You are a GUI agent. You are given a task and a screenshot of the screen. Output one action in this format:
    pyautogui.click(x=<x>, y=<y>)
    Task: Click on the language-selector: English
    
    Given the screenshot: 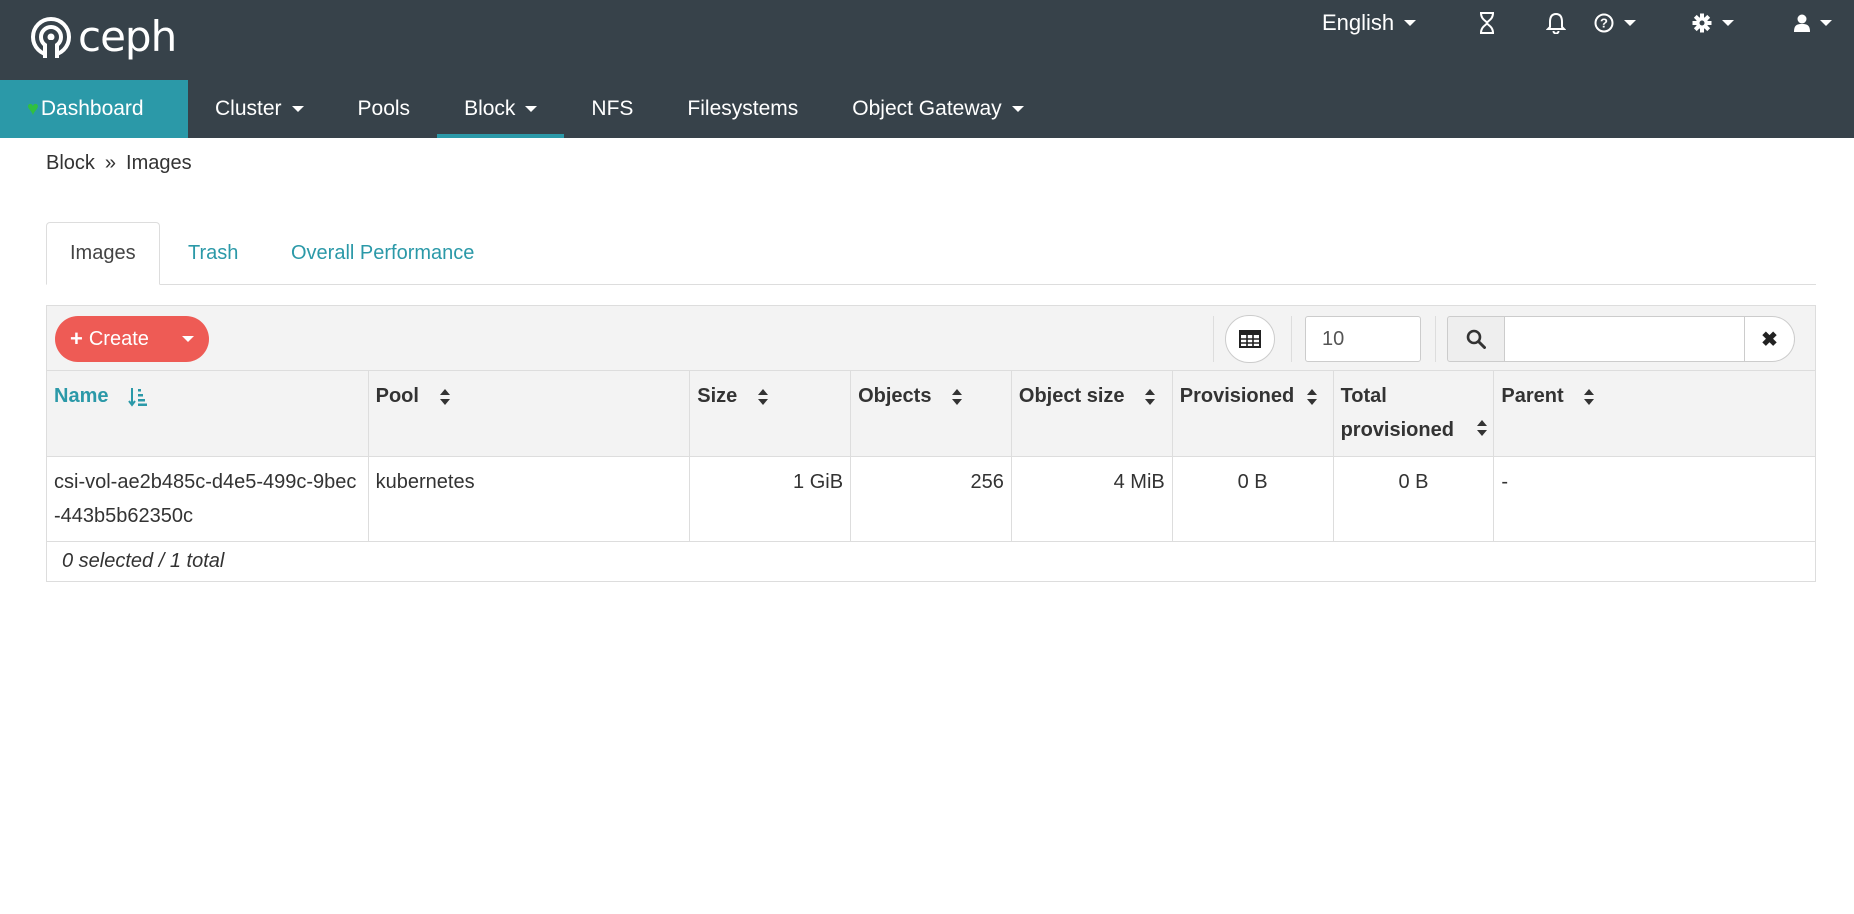 What is the action you would take?
    pyautogui.click(x=1369, y=23)
    